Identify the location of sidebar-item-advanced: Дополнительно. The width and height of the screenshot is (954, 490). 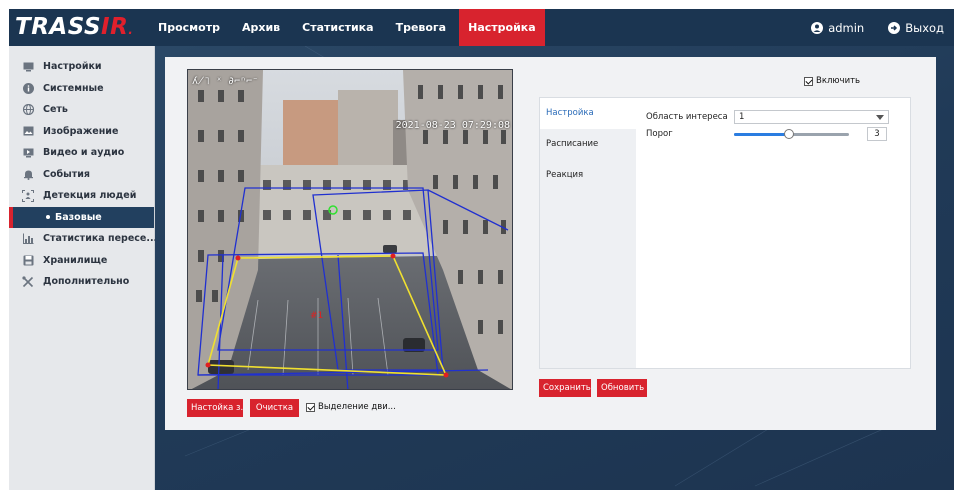
(81, 282).